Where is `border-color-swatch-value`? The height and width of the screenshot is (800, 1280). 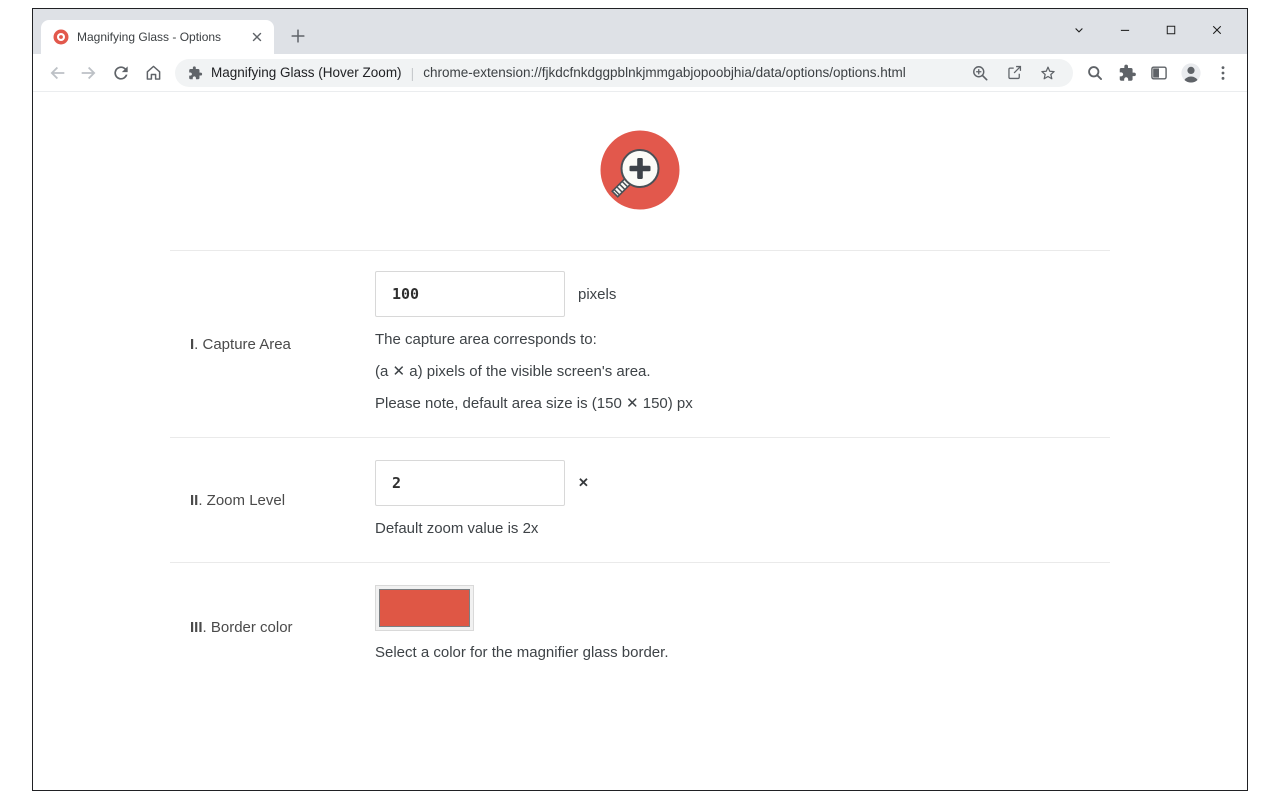
border-color-swatch-value is located at coordinates (424, 608).